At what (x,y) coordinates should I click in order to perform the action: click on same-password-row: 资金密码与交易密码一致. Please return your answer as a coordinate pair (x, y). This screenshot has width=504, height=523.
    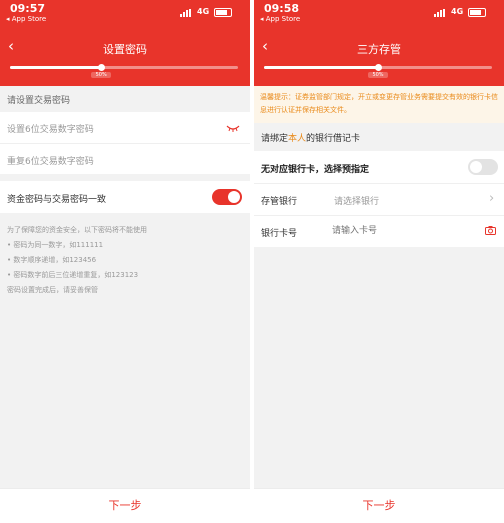
    Looking at the image, I should click on (125, 197).